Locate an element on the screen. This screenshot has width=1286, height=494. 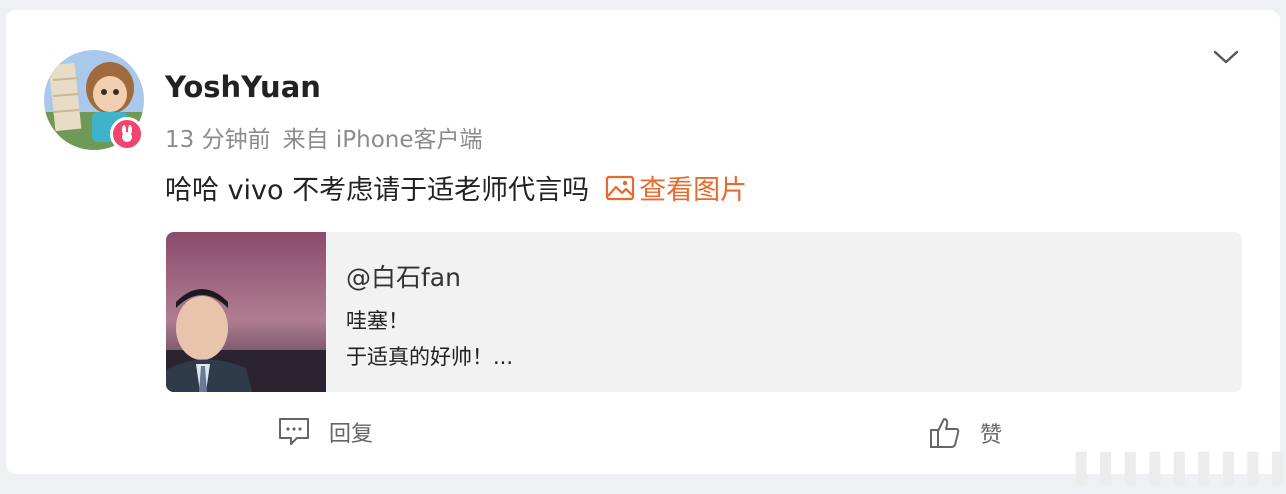
comment-icon is located at coordinates (294, 431).